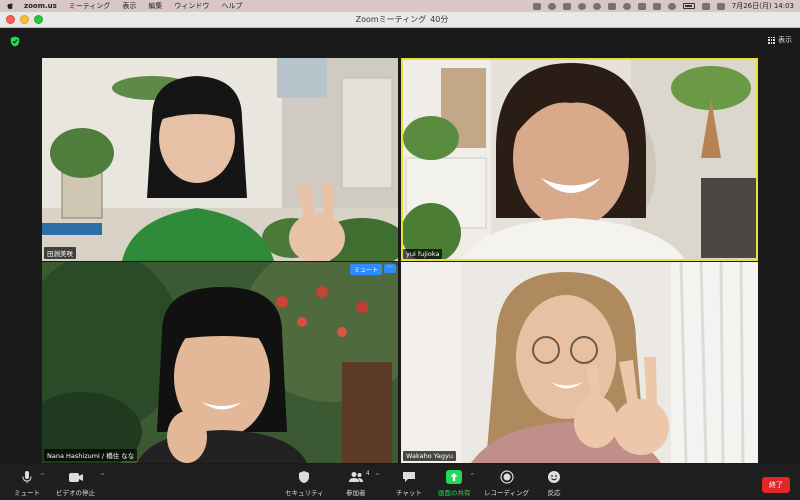 The width and height of the screenshot is (800, 500). I want to click on reactions-toolbar-button: 反応, so click(554, 483).